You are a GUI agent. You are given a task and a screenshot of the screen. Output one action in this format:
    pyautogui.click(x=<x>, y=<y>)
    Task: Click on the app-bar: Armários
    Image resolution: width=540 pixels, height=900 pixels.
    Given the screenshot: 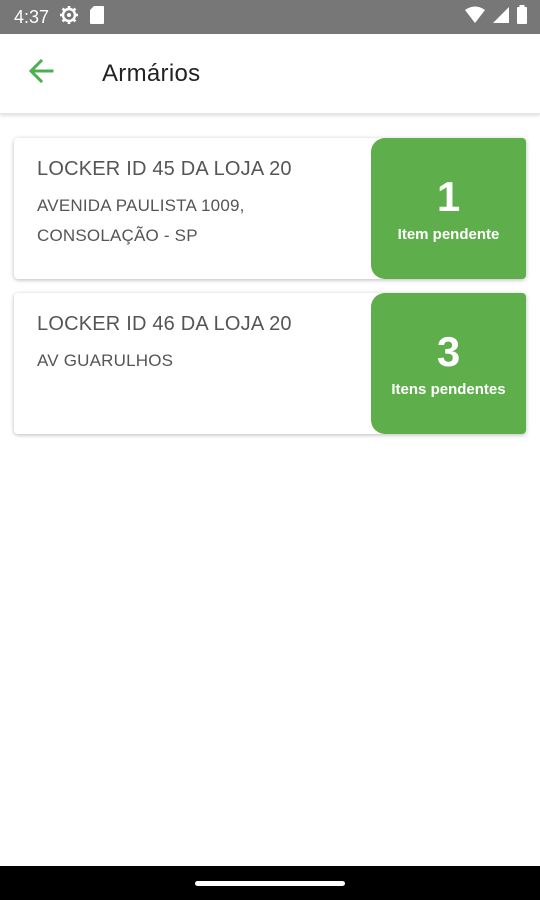 What is the action you would take?
    pyautogui.click(x=270, y=74)
    